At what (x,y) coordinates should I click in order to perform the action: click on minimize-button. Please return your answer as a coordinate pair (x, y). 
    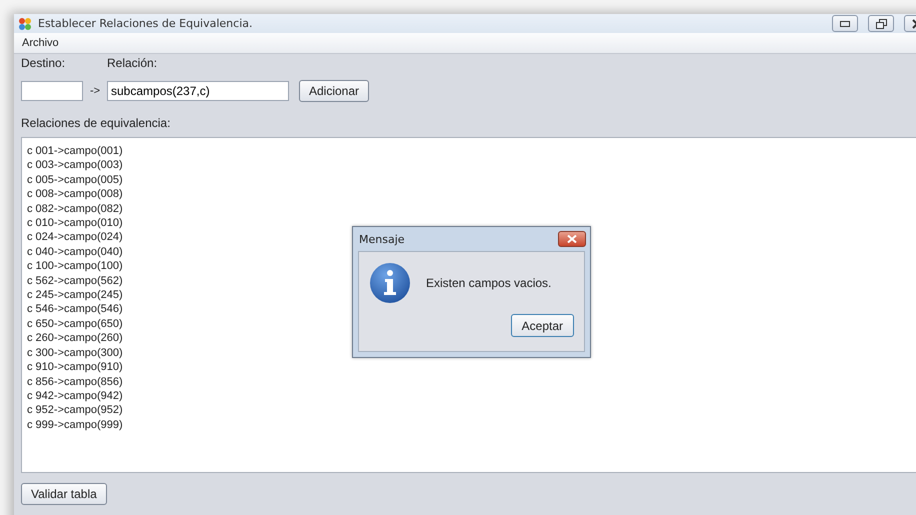
    Looking at the image, I should click on (845, 23).